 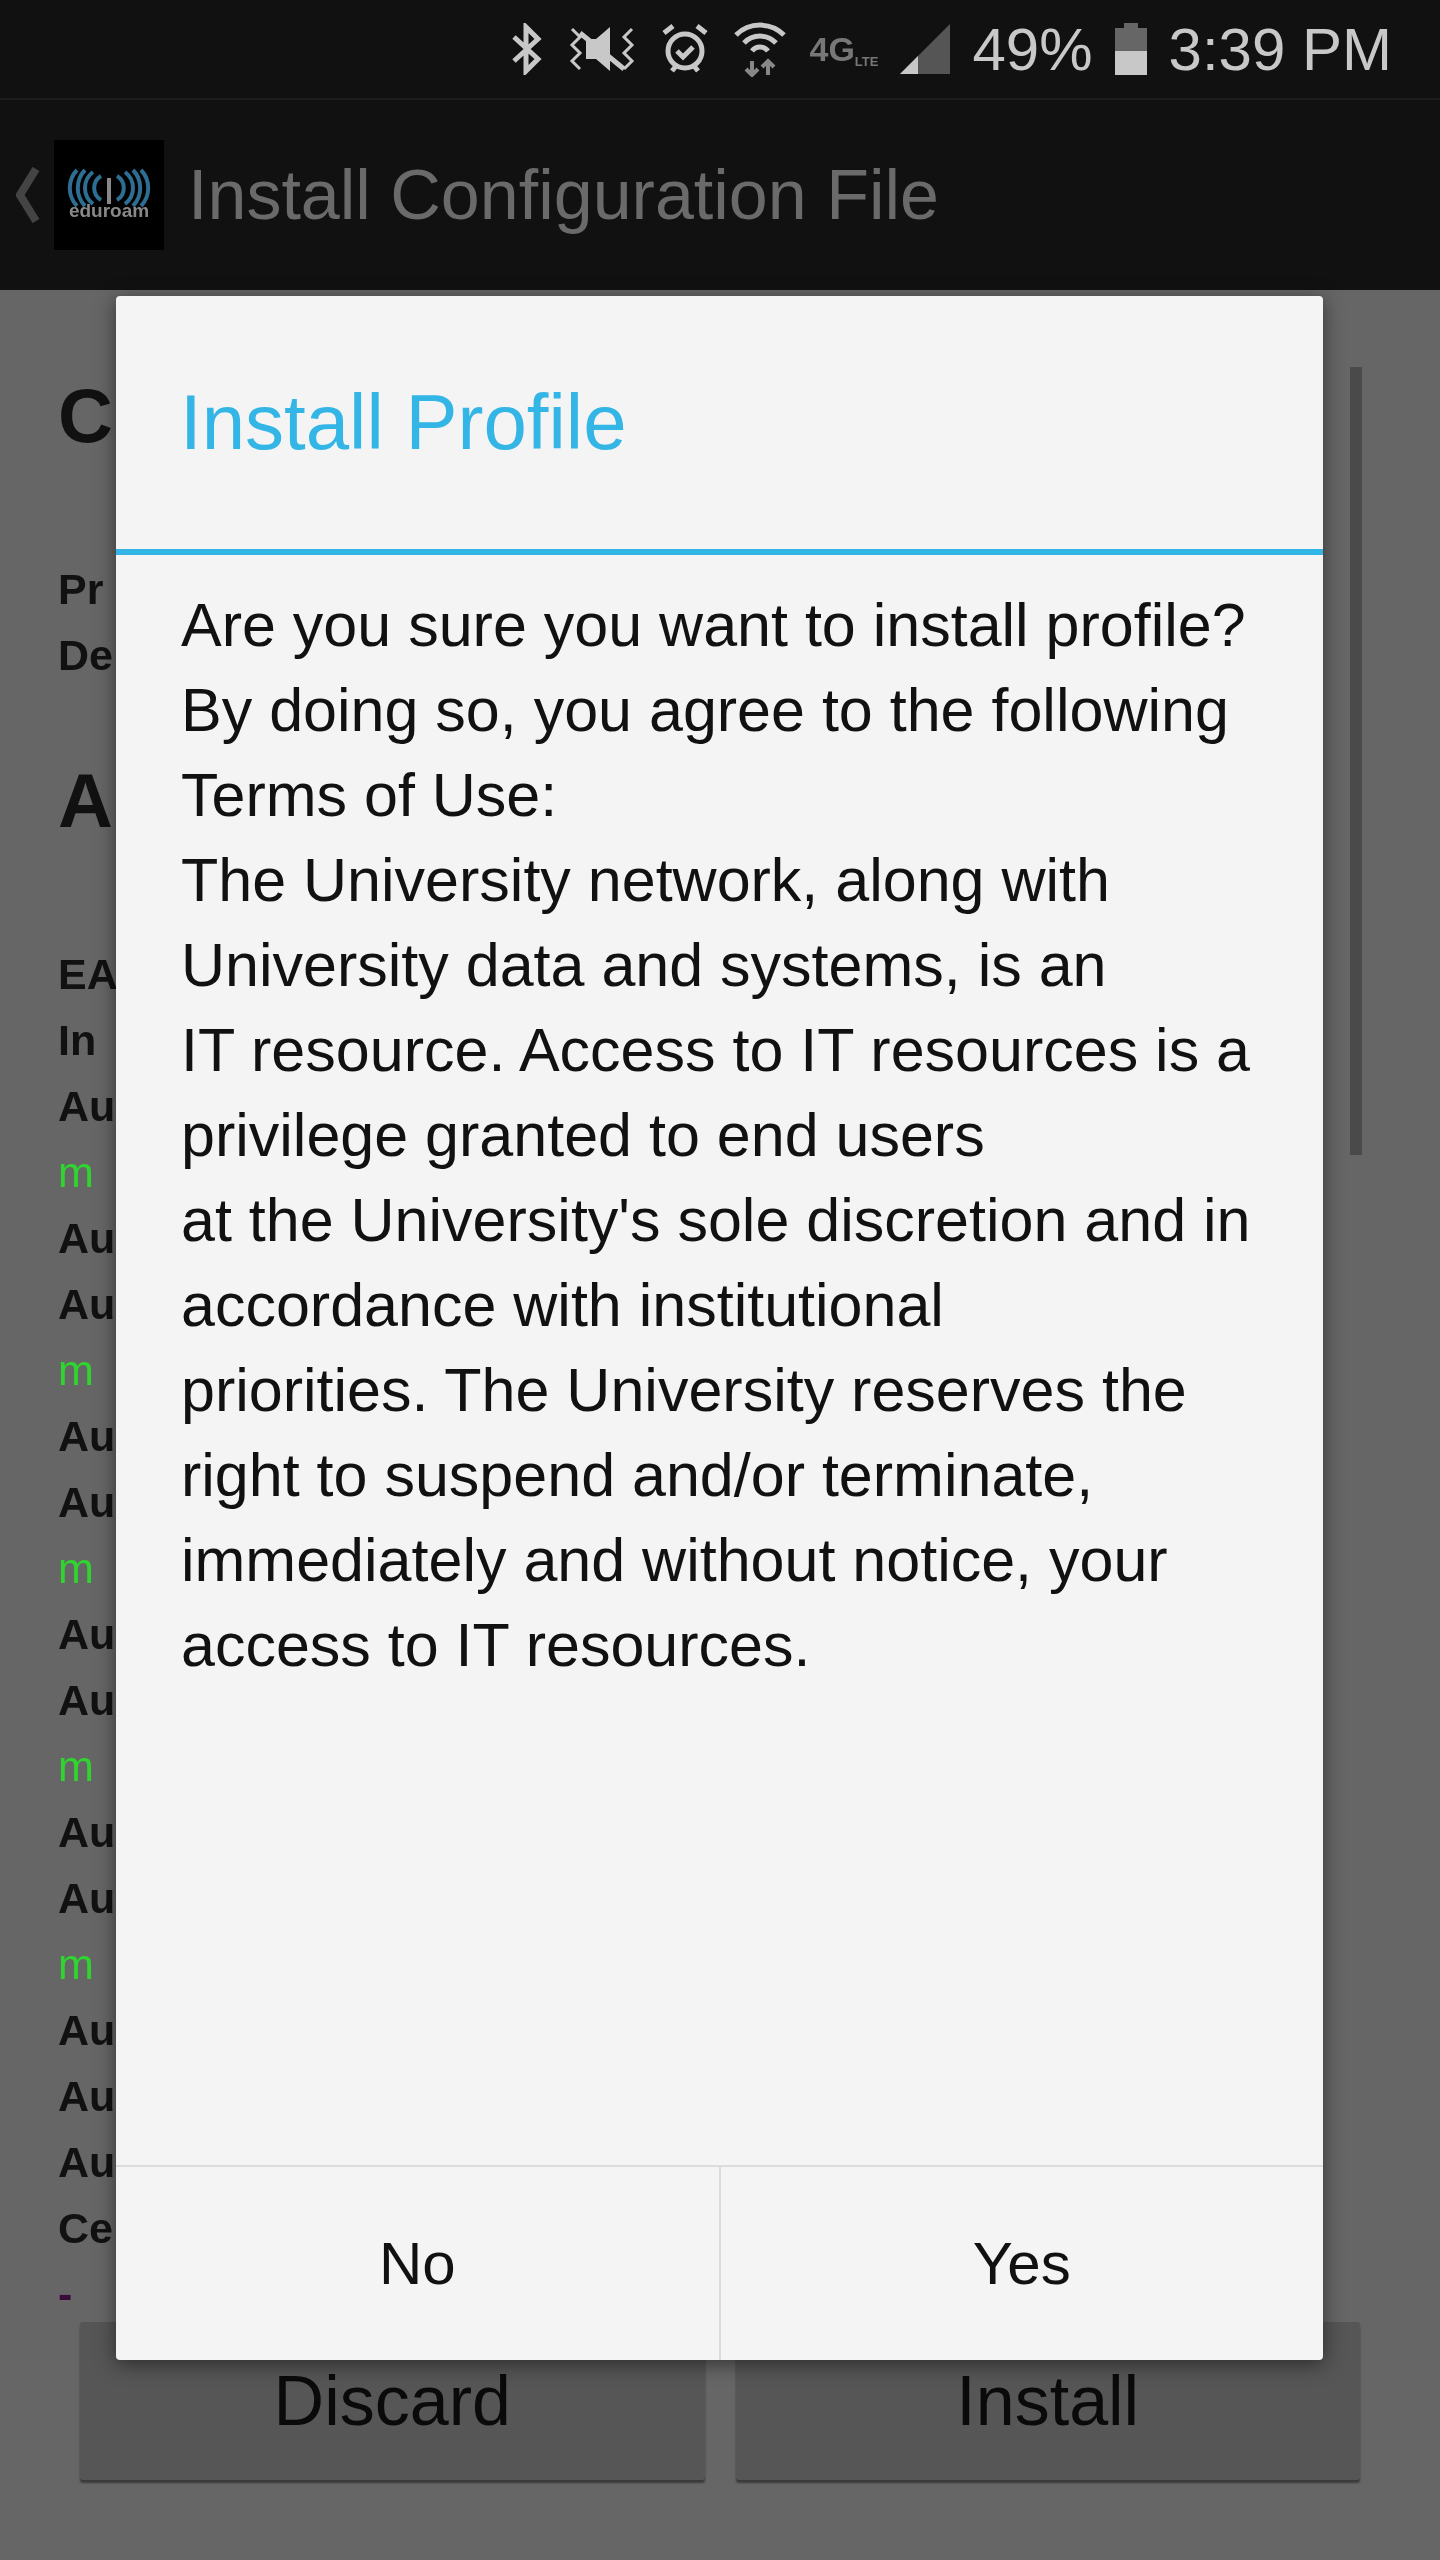 I want to click on section-heading: A, so click(x=85, y=801).